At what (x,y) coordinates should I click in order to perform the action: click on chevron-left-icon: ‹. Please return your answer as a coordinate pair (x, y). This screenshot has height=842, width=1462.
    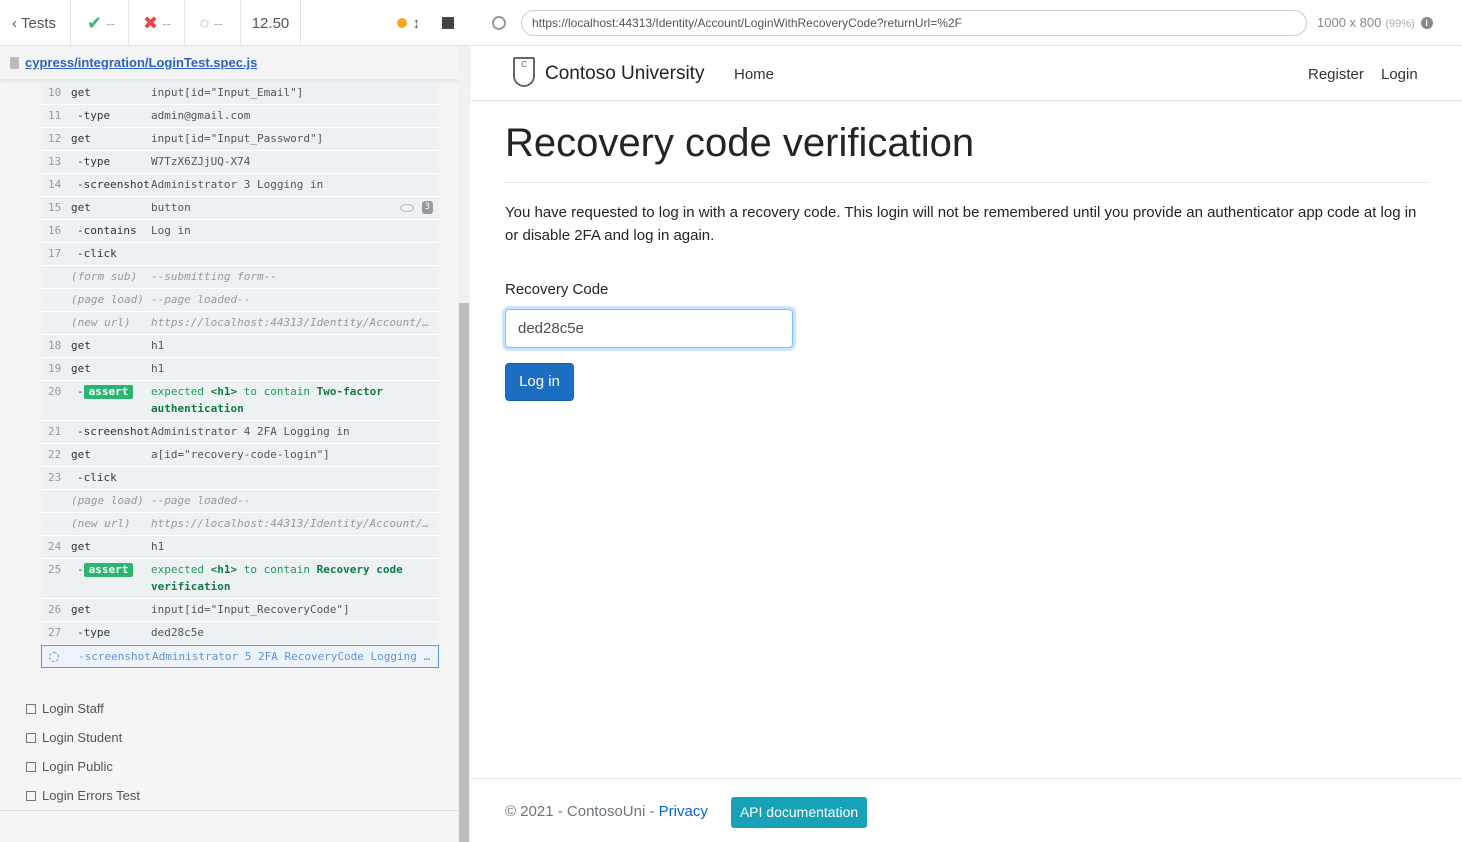
    Looking at the image, I should click on (14, 23).